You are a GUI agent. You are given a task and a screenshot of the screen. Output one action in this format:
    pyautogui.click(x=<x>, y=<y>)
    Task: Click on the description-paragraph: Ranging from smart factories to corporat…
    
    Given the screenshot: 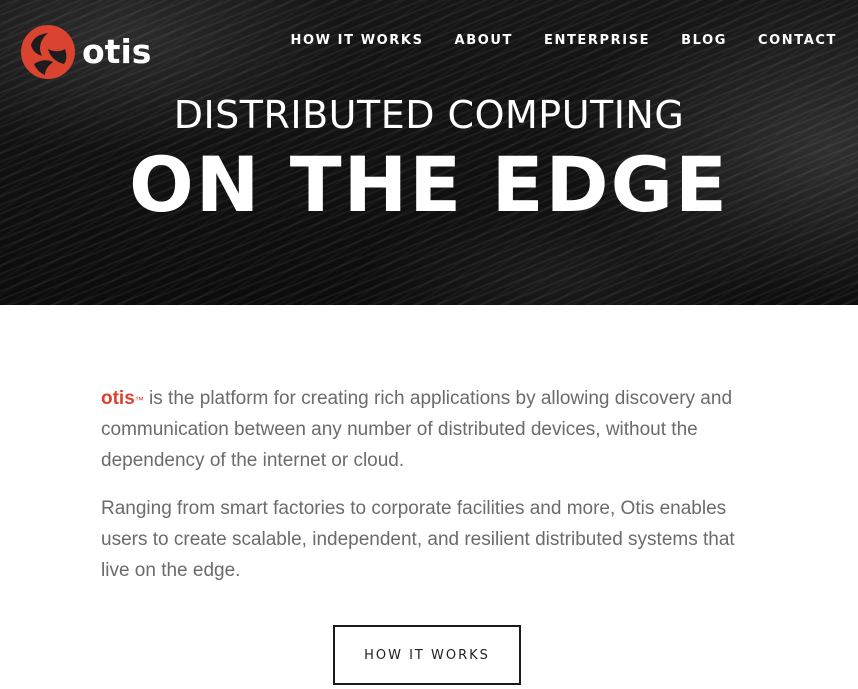 What is the action you would take?
    pyautogui.click(x=418, y=539)
    